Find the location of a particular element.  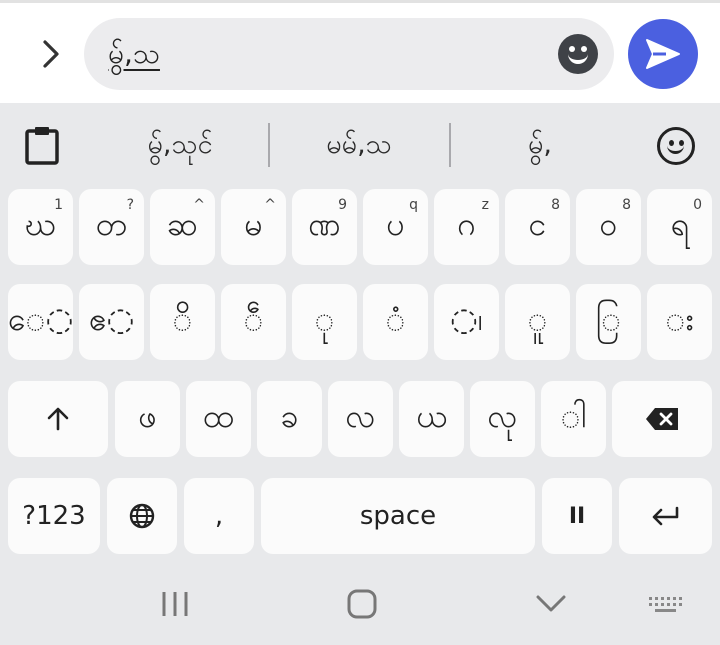

key: ◌၊ is located at coordinates (466, 322).